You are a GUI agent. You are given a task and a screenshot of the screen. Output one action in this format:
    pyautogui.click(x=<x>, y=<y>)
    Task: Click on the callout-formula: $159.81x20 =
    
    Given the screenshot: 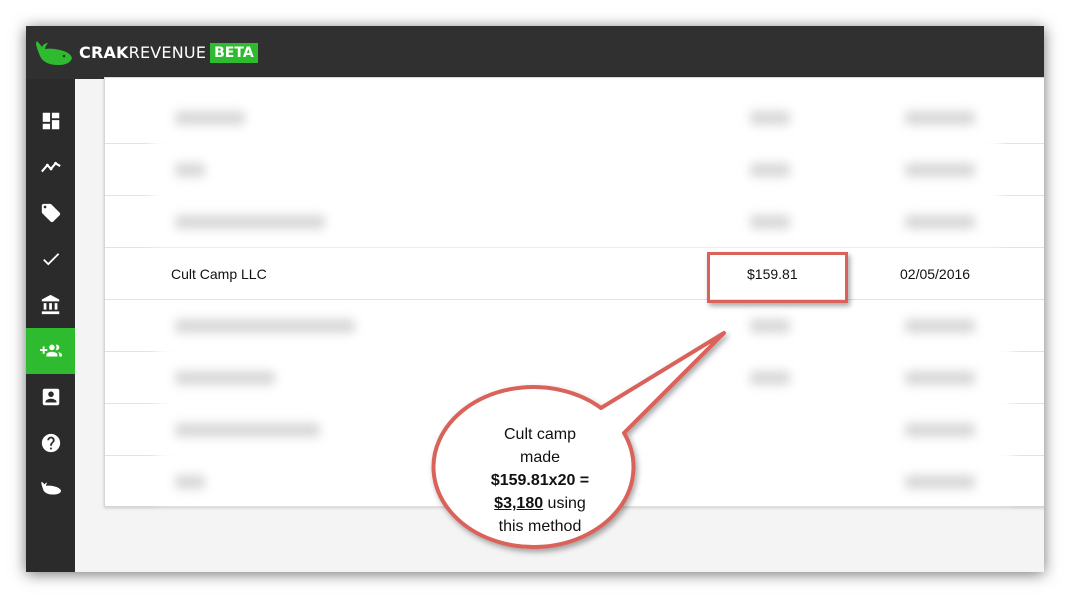 What is the action you would take?
    pyautogui.click(x=540, y=480)
    